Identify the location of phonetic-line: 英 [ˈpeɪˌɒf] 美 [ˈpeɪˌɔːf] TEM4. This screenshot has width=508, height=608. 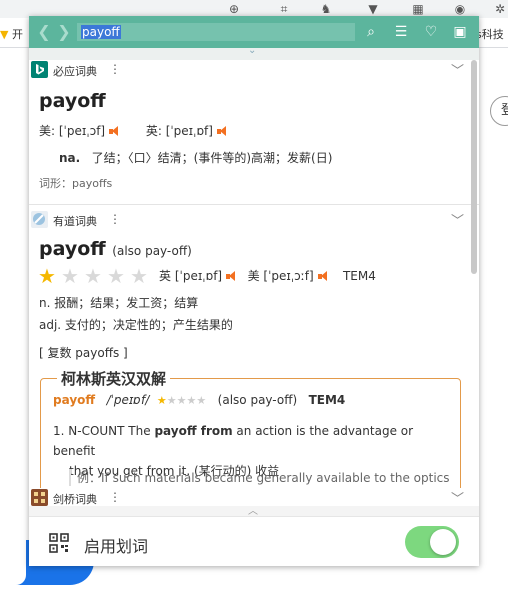
(267, 276).